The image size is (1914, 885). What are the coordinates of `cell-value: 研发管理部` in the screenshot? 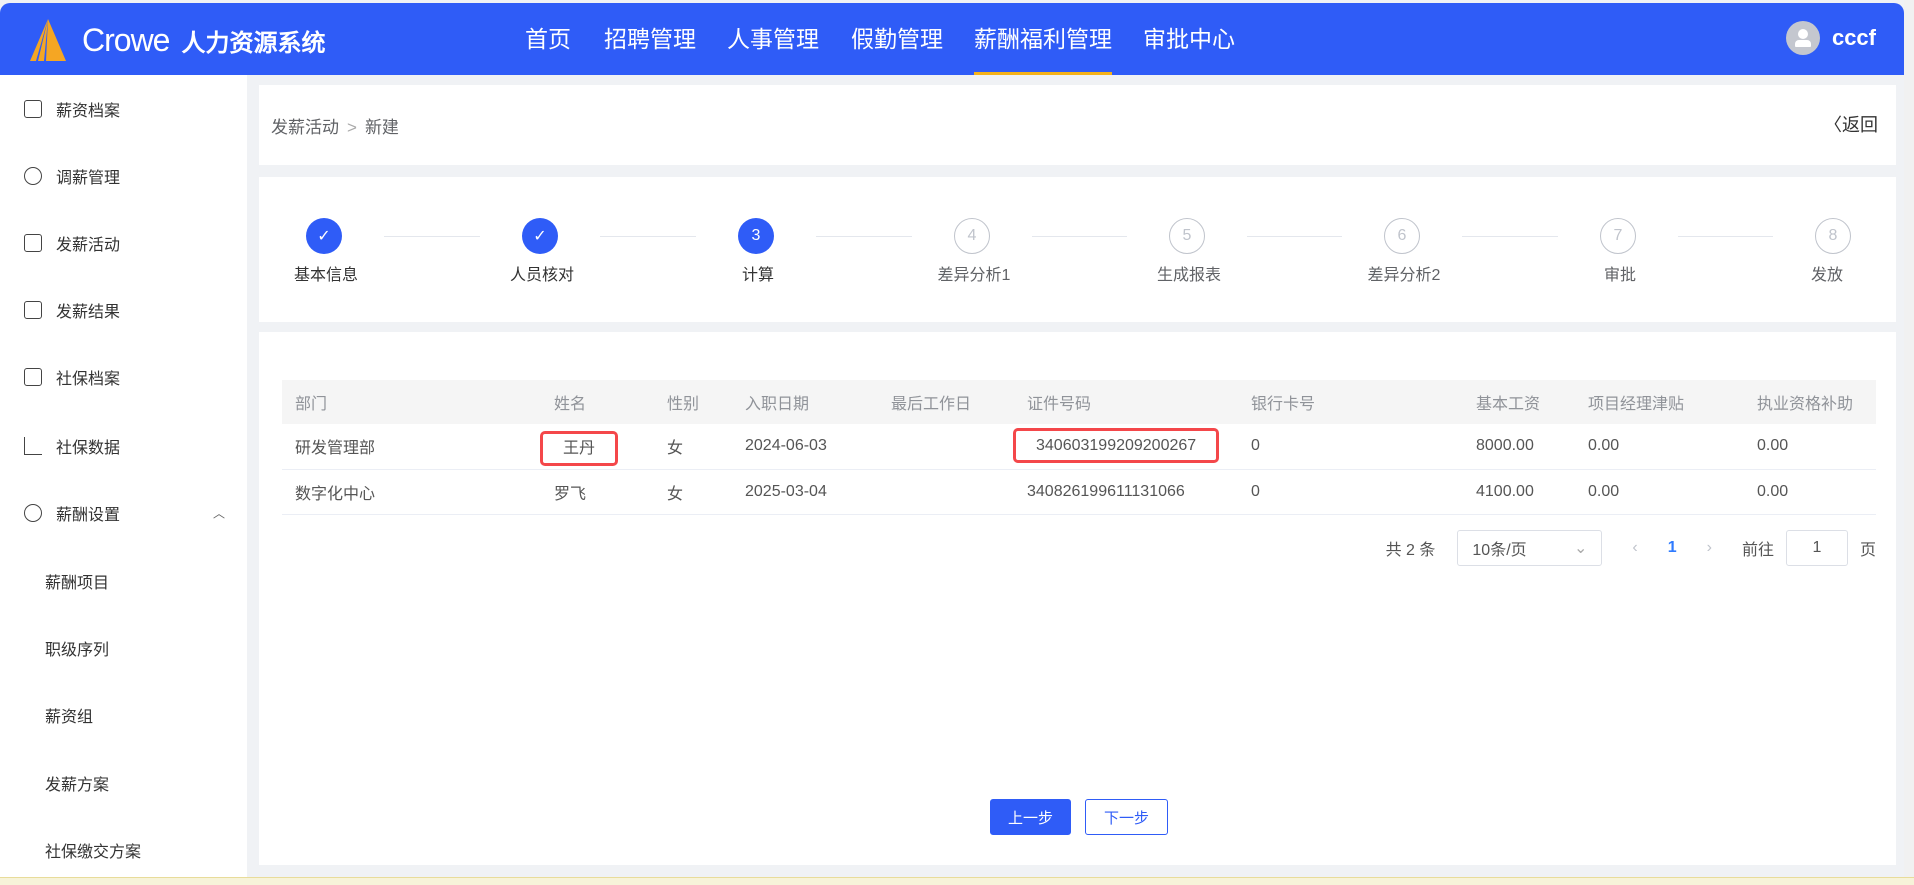 It's located at (335, 449).